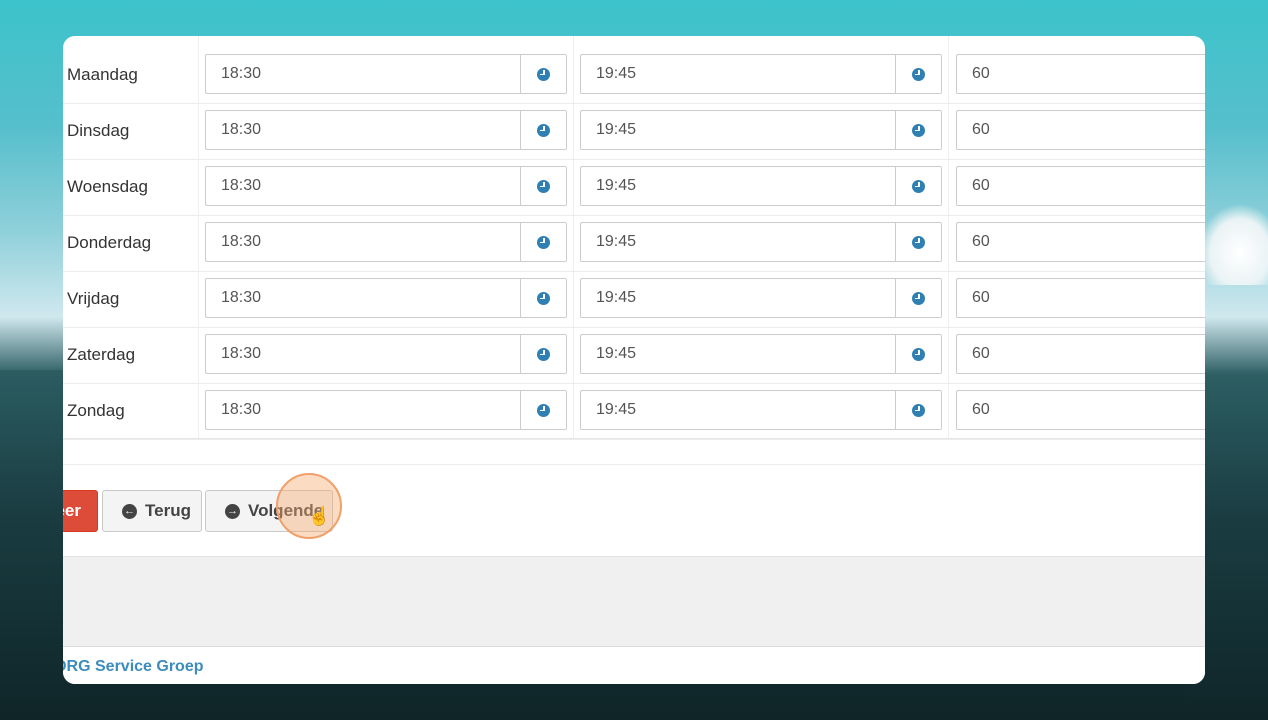 The height and width of the screenshot is (720, 1268). What do you see at coordinates (634, 601) in the screenshot?
I see `content-footer-spacer` at bounding box center [634, 601].